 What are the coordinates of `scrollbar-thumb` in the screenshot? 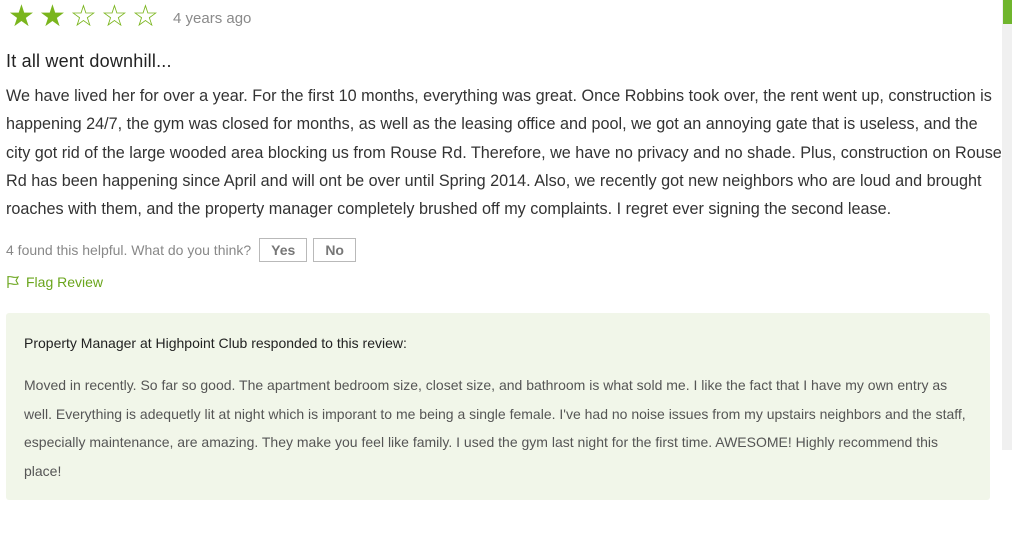 It's located at (1007, 12).